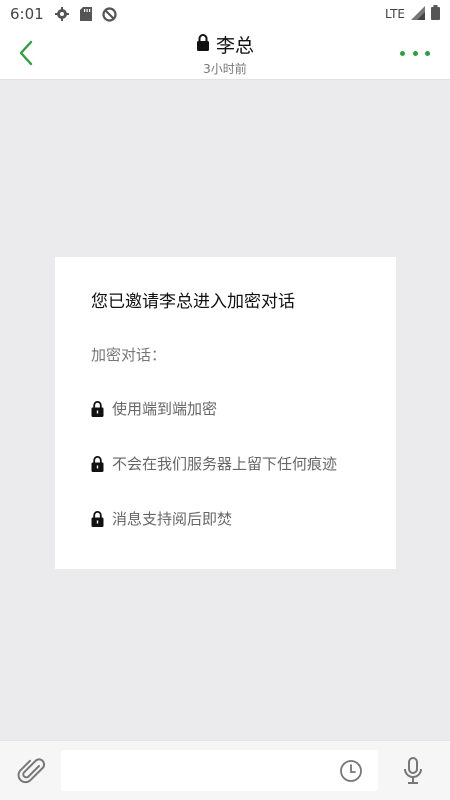  I want to click on encryption-label: 加密对话：, so click(129, 355).